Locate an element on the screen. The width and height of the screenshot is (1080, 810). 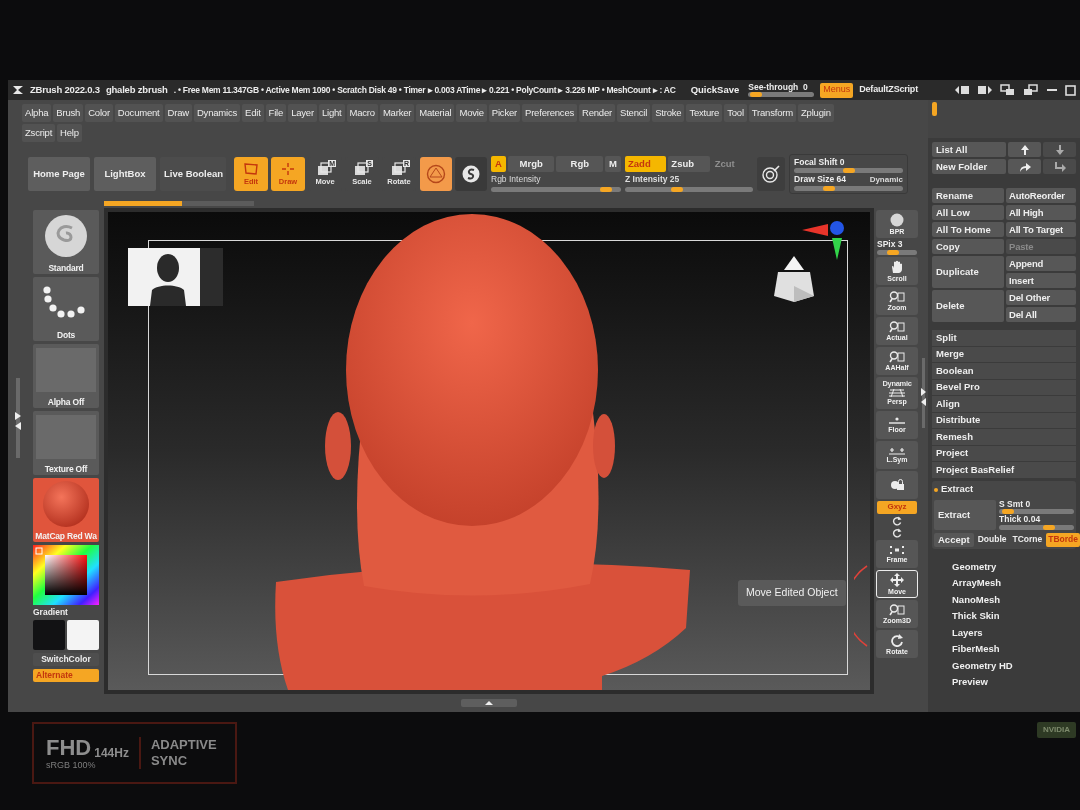
menu-item: Macro is located at coordinates (362, 113).